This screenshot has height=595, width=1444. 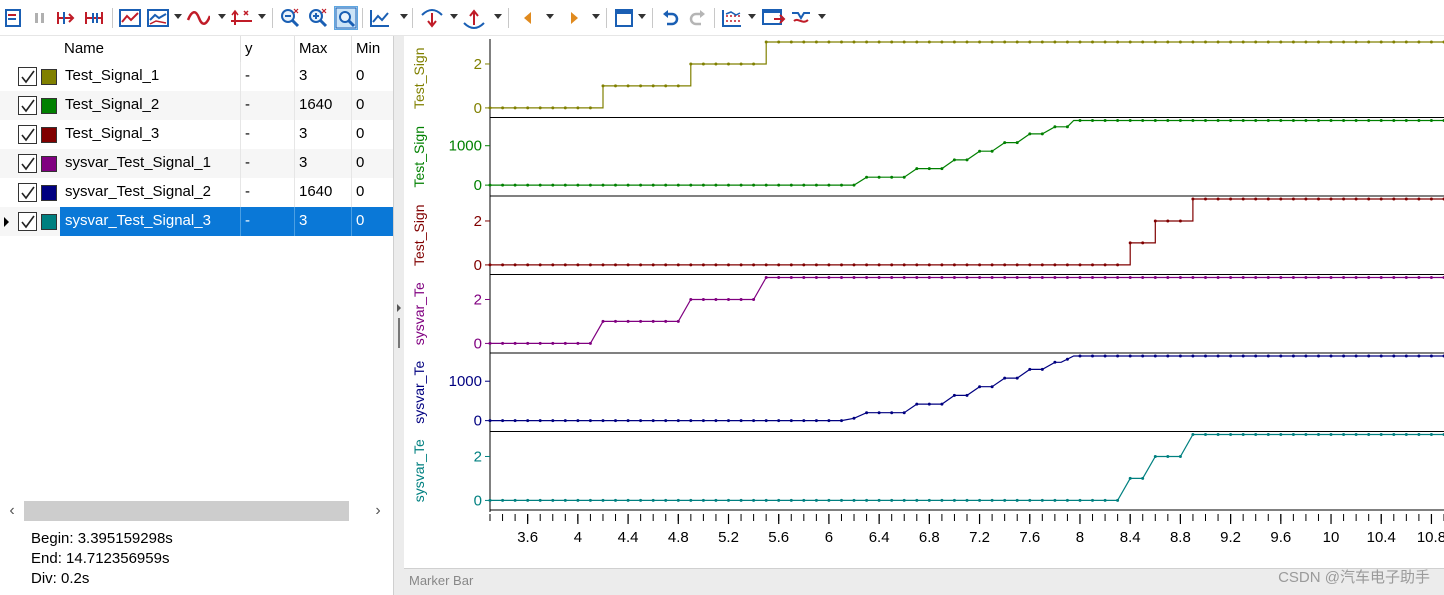 I want to click on axis-xy-icon, so click(x=242, y=18).